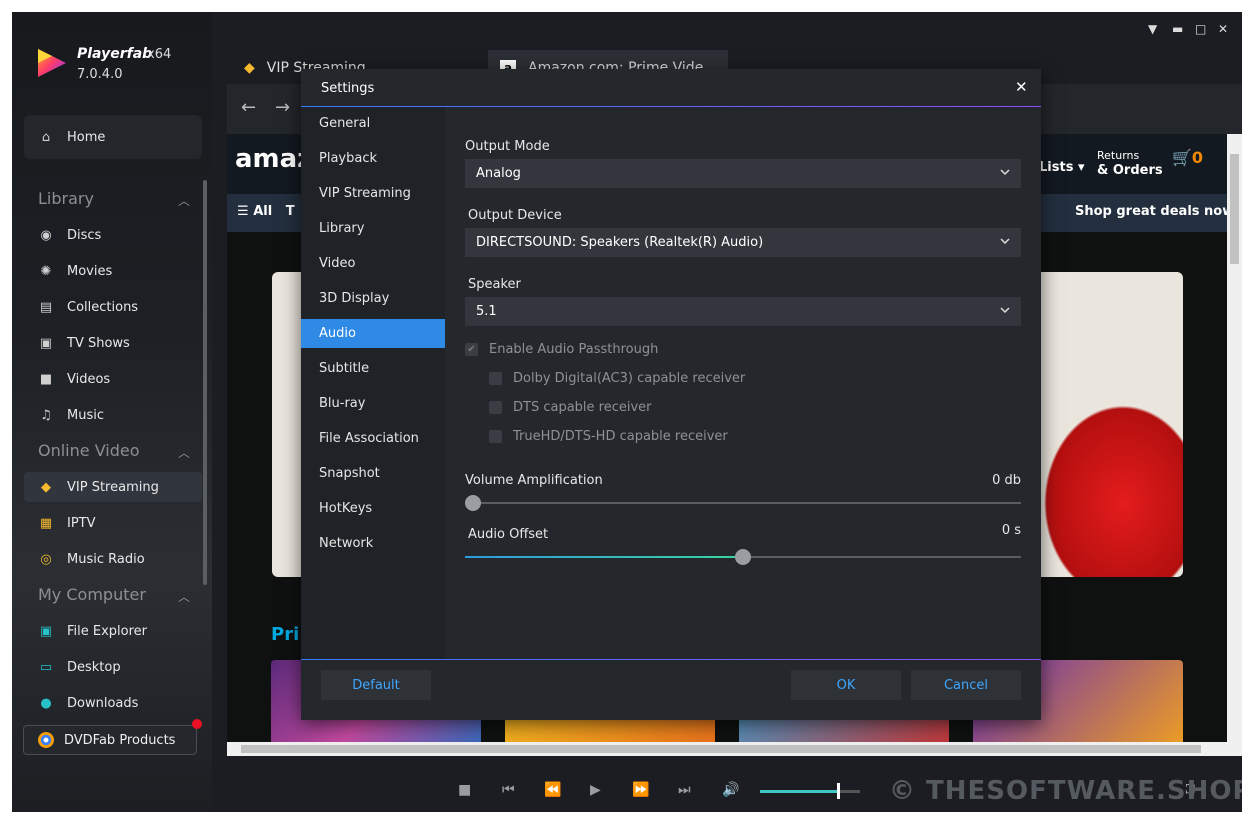  What do you see at coordinates (498, 173) in the screenshot?
I see `select-value: Analog` at bounding box center [498, 173].